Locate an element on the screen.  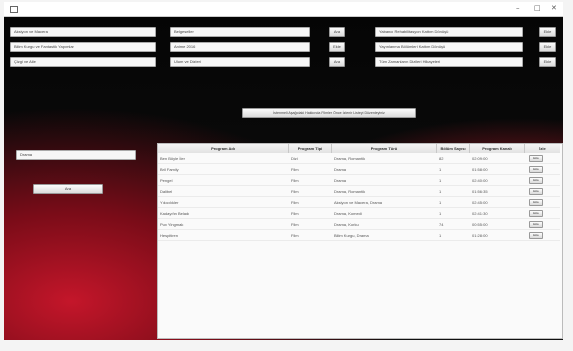
cell-program-genre: Aksiyon ve Macera, Drama is located at coordinates (358, 202).